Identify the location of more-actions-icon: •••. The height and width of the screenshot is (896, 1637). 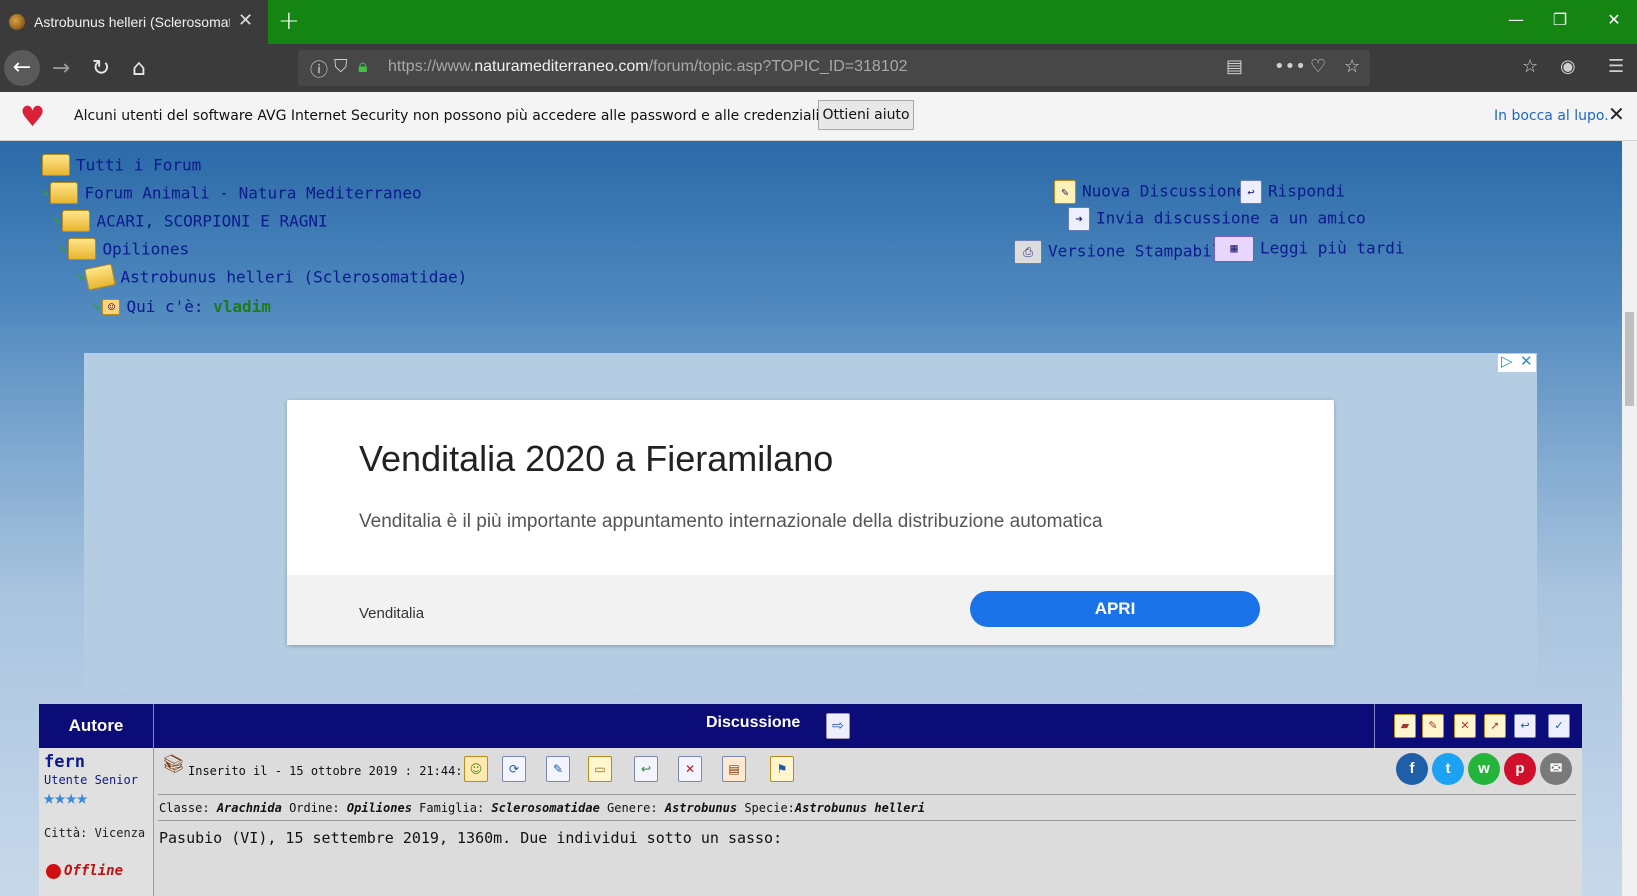
(1290, 66).